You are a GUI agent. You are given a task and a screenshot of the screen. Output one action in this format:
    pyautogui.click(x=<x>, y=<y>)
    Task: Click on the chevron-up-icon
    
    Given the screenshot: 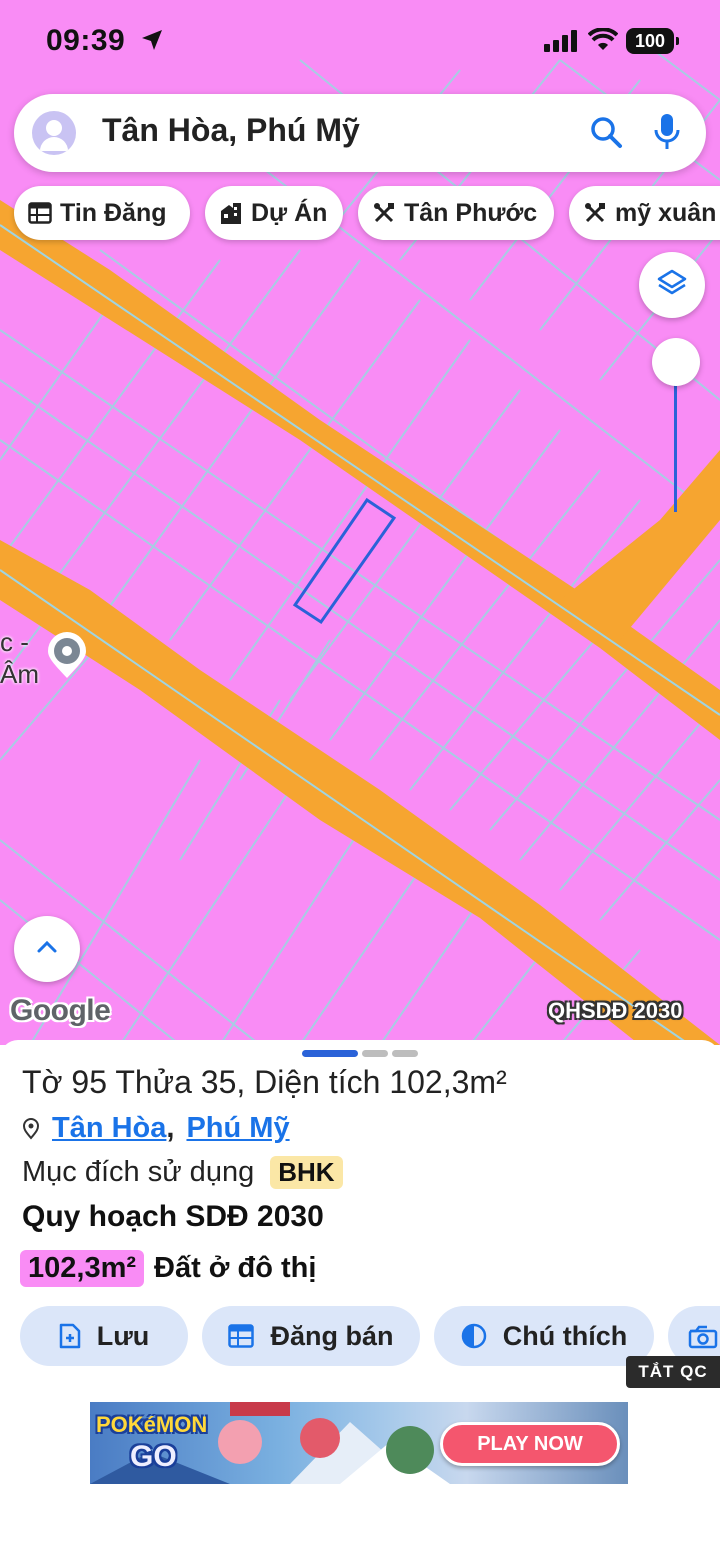 What is the action you would take?
    pyautogui.click(x=47, y=949)
    